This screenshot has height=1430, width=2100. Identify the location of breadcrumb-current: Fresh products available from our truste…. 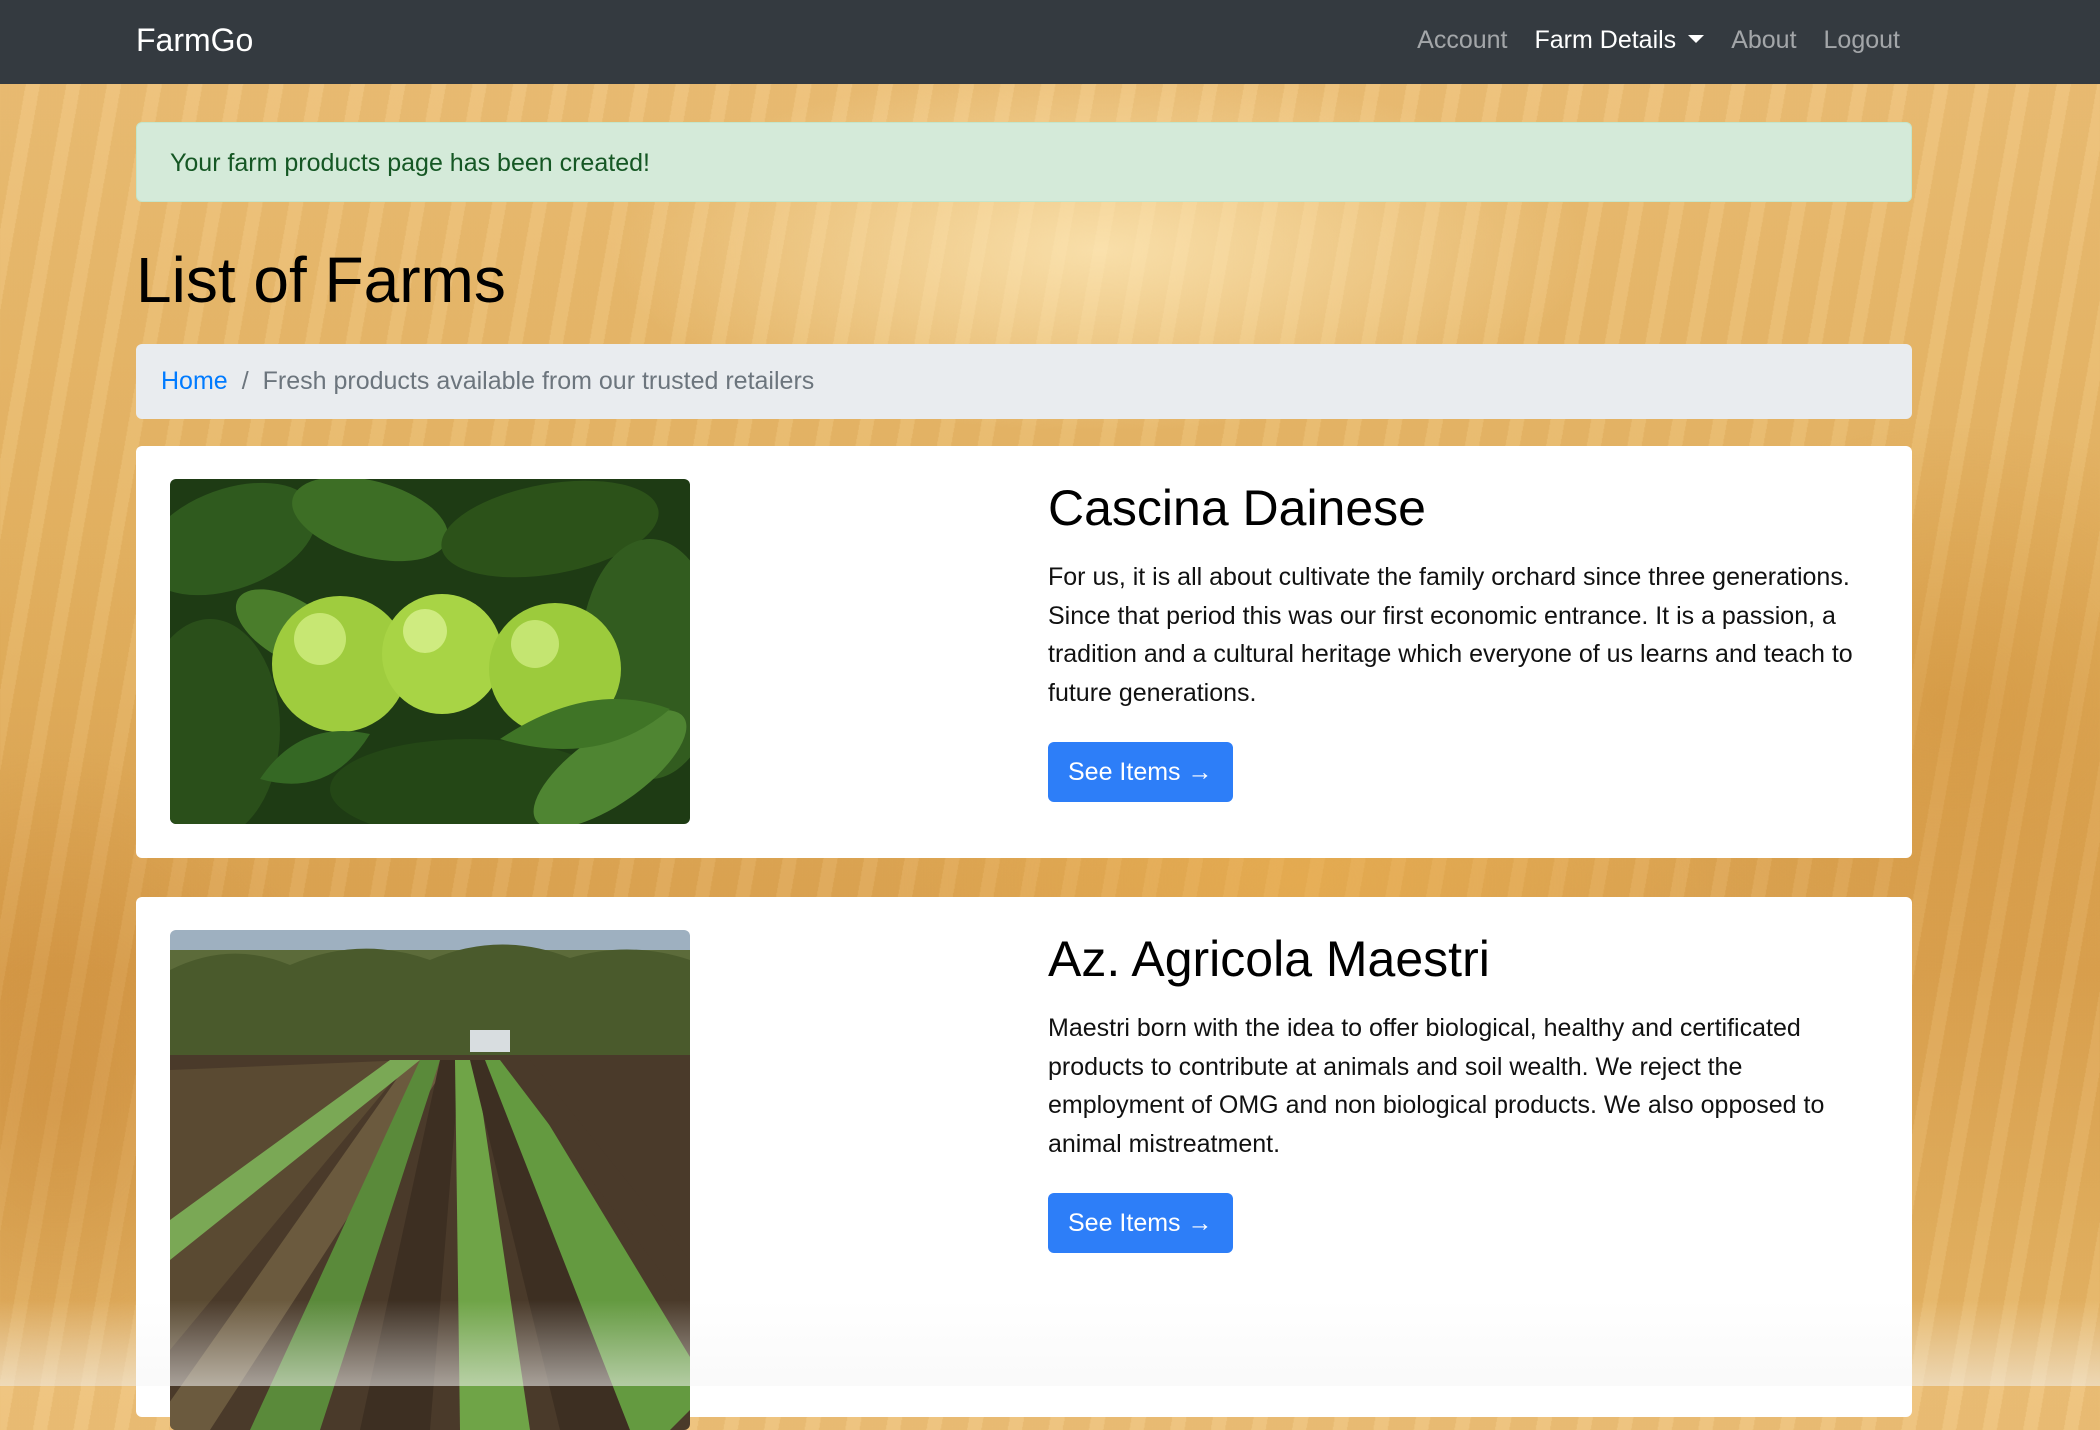
(538, 381).